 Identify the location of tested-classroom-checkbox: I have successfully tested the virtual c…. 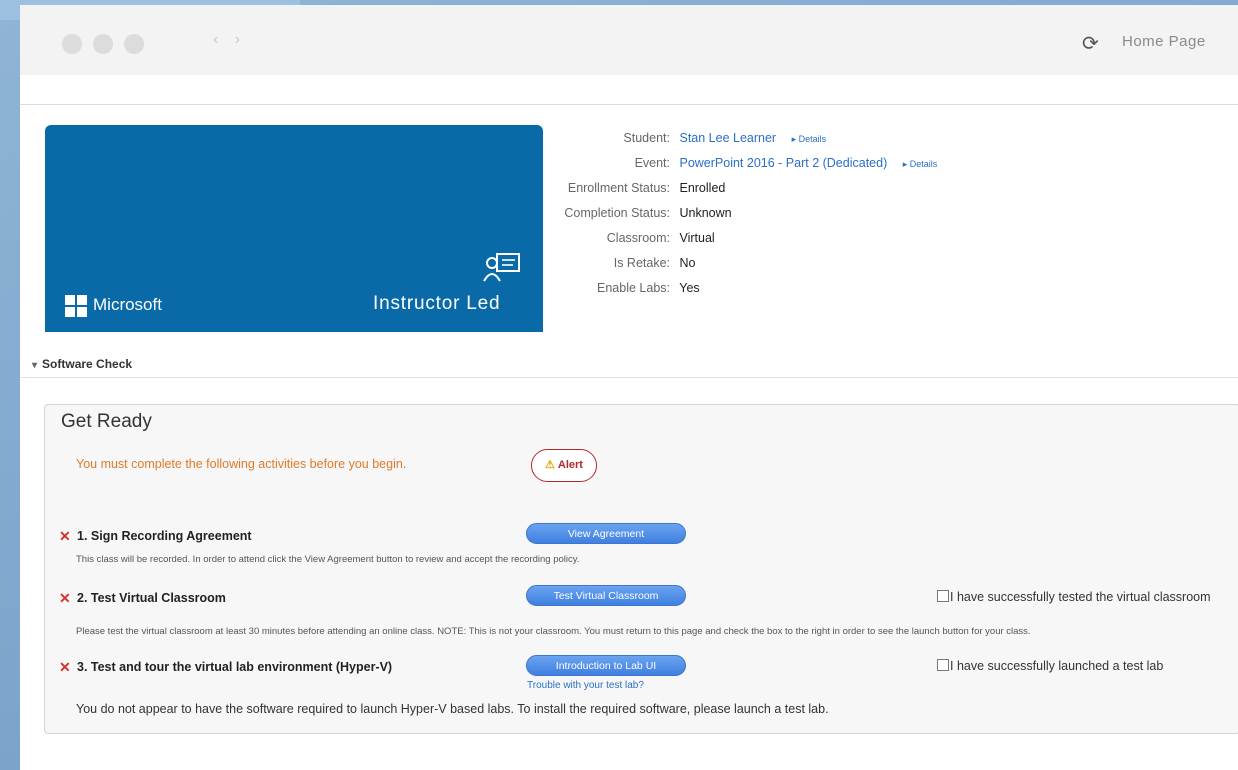
(1074, 597).